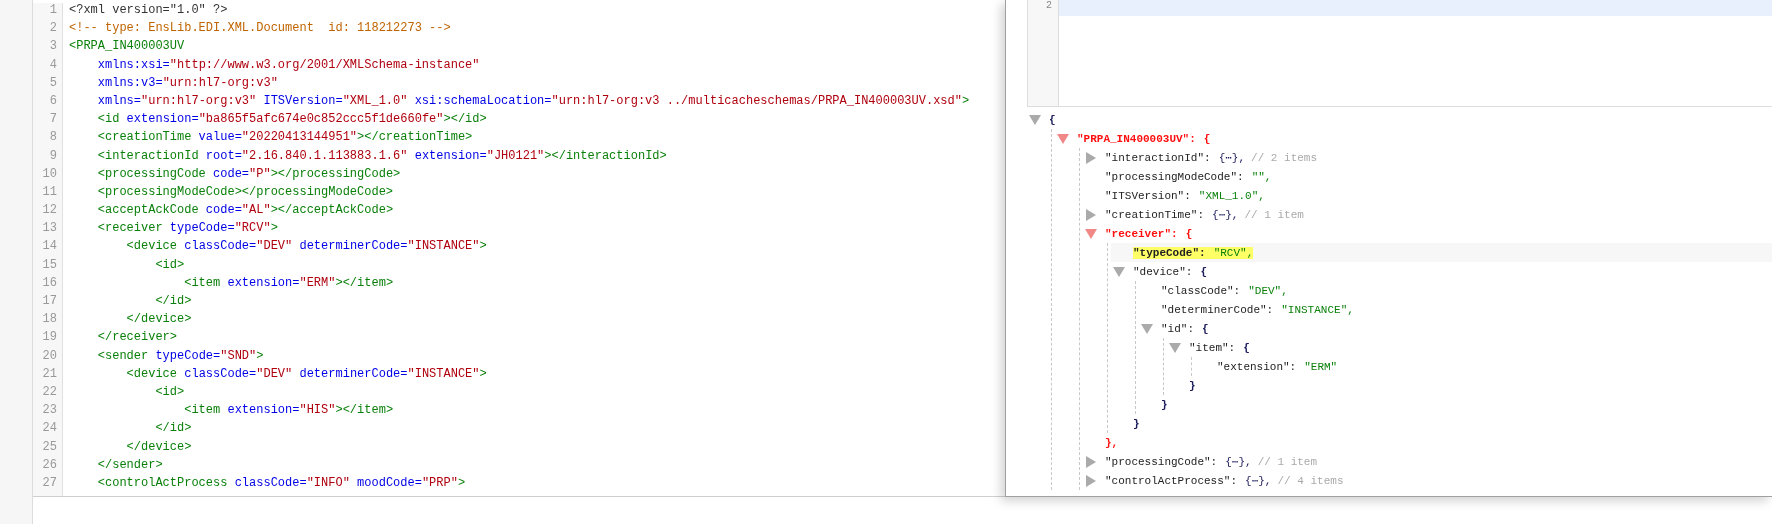 Image resolution: width=1772 pixels, height=524 pixels. I want to click on json-key: "id":, so click(1181, 328).